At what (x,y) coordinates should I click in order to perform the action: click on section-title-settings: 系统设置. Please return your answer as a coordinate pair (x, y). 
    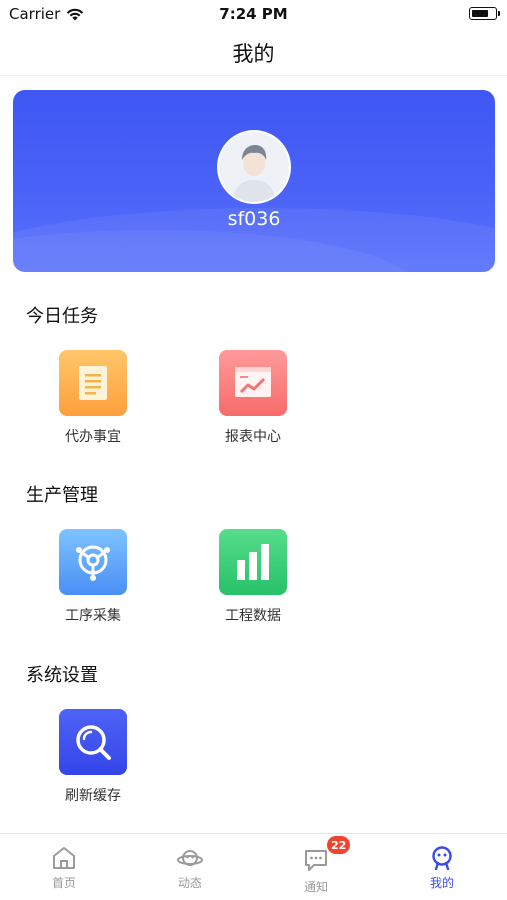
    Looking at the image, I should click on (62, 675).